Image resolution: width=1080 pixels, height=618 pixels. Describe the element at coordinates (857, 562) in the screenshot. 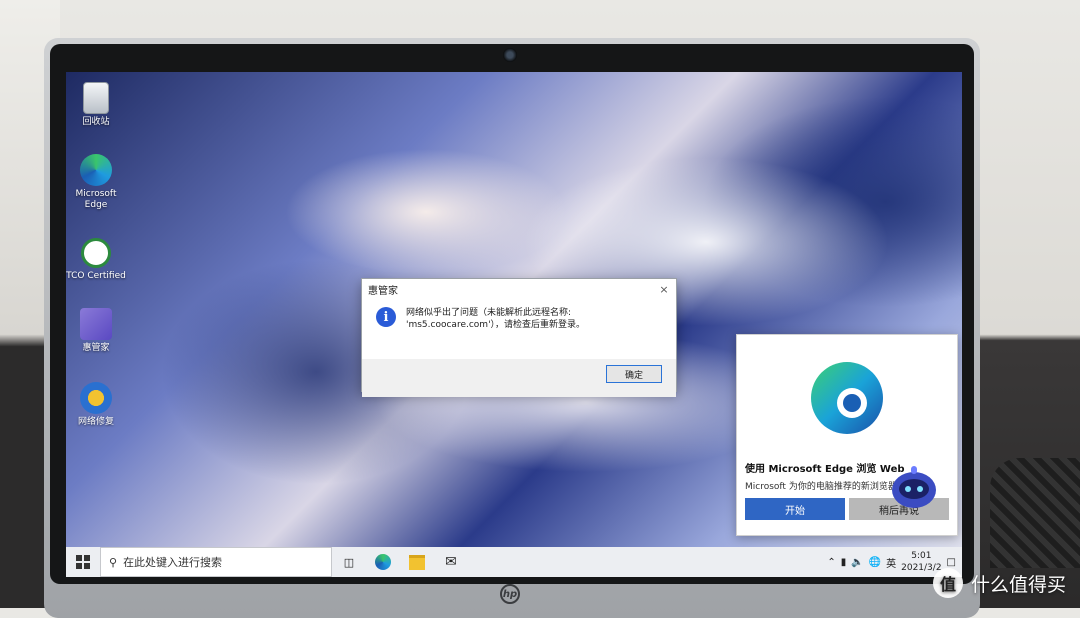

I see `speaker-icon: 🔈` at that location.